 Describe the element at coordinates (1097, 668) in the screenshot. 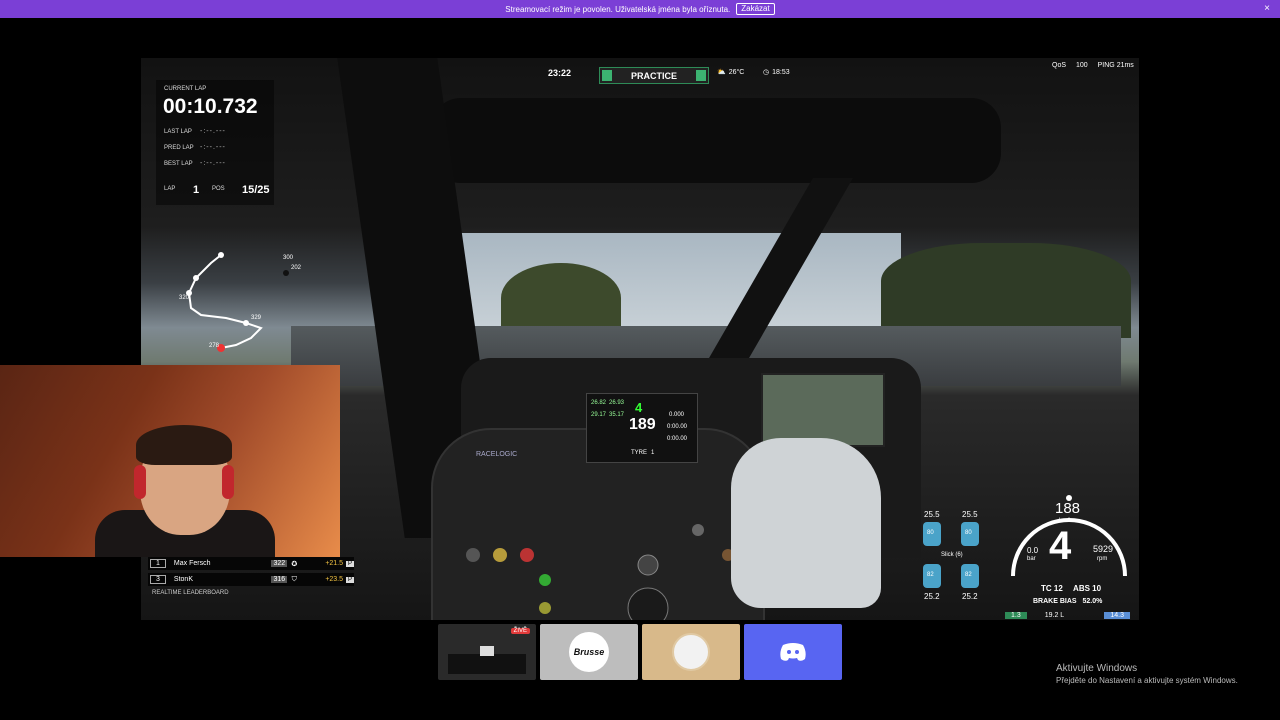

I see `activation-title: Aktivujte Windows` at that location.